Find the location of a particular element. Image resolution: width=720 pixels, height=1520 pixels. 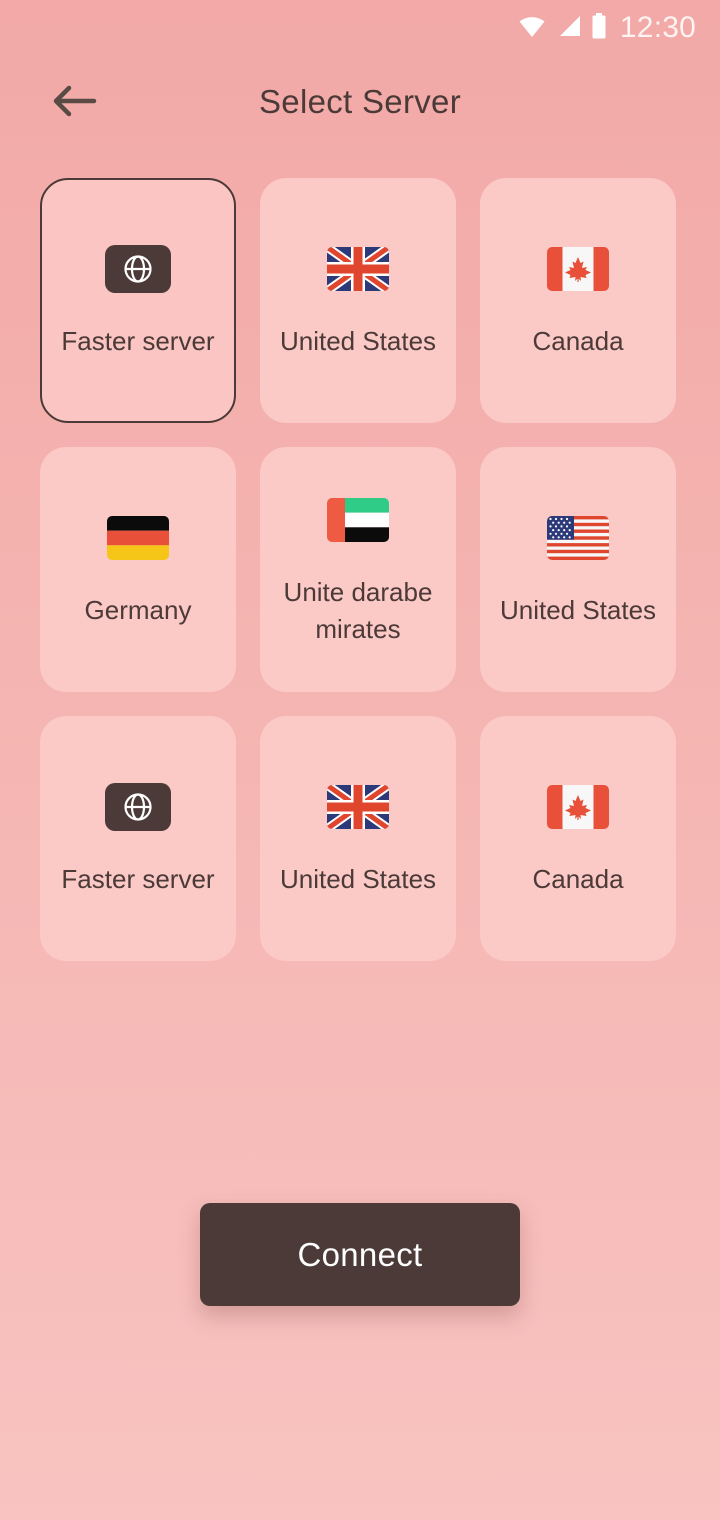

server-card-canada-2: Canada is located at coordinates (578, 838).